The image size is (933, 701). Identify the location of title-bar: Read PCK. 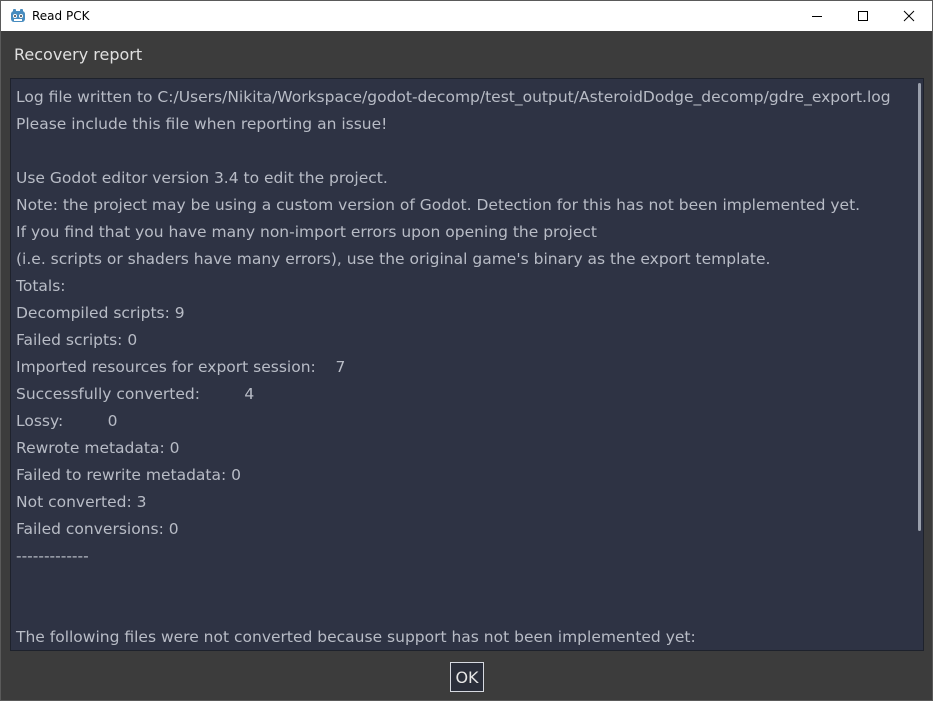
(466, 16).